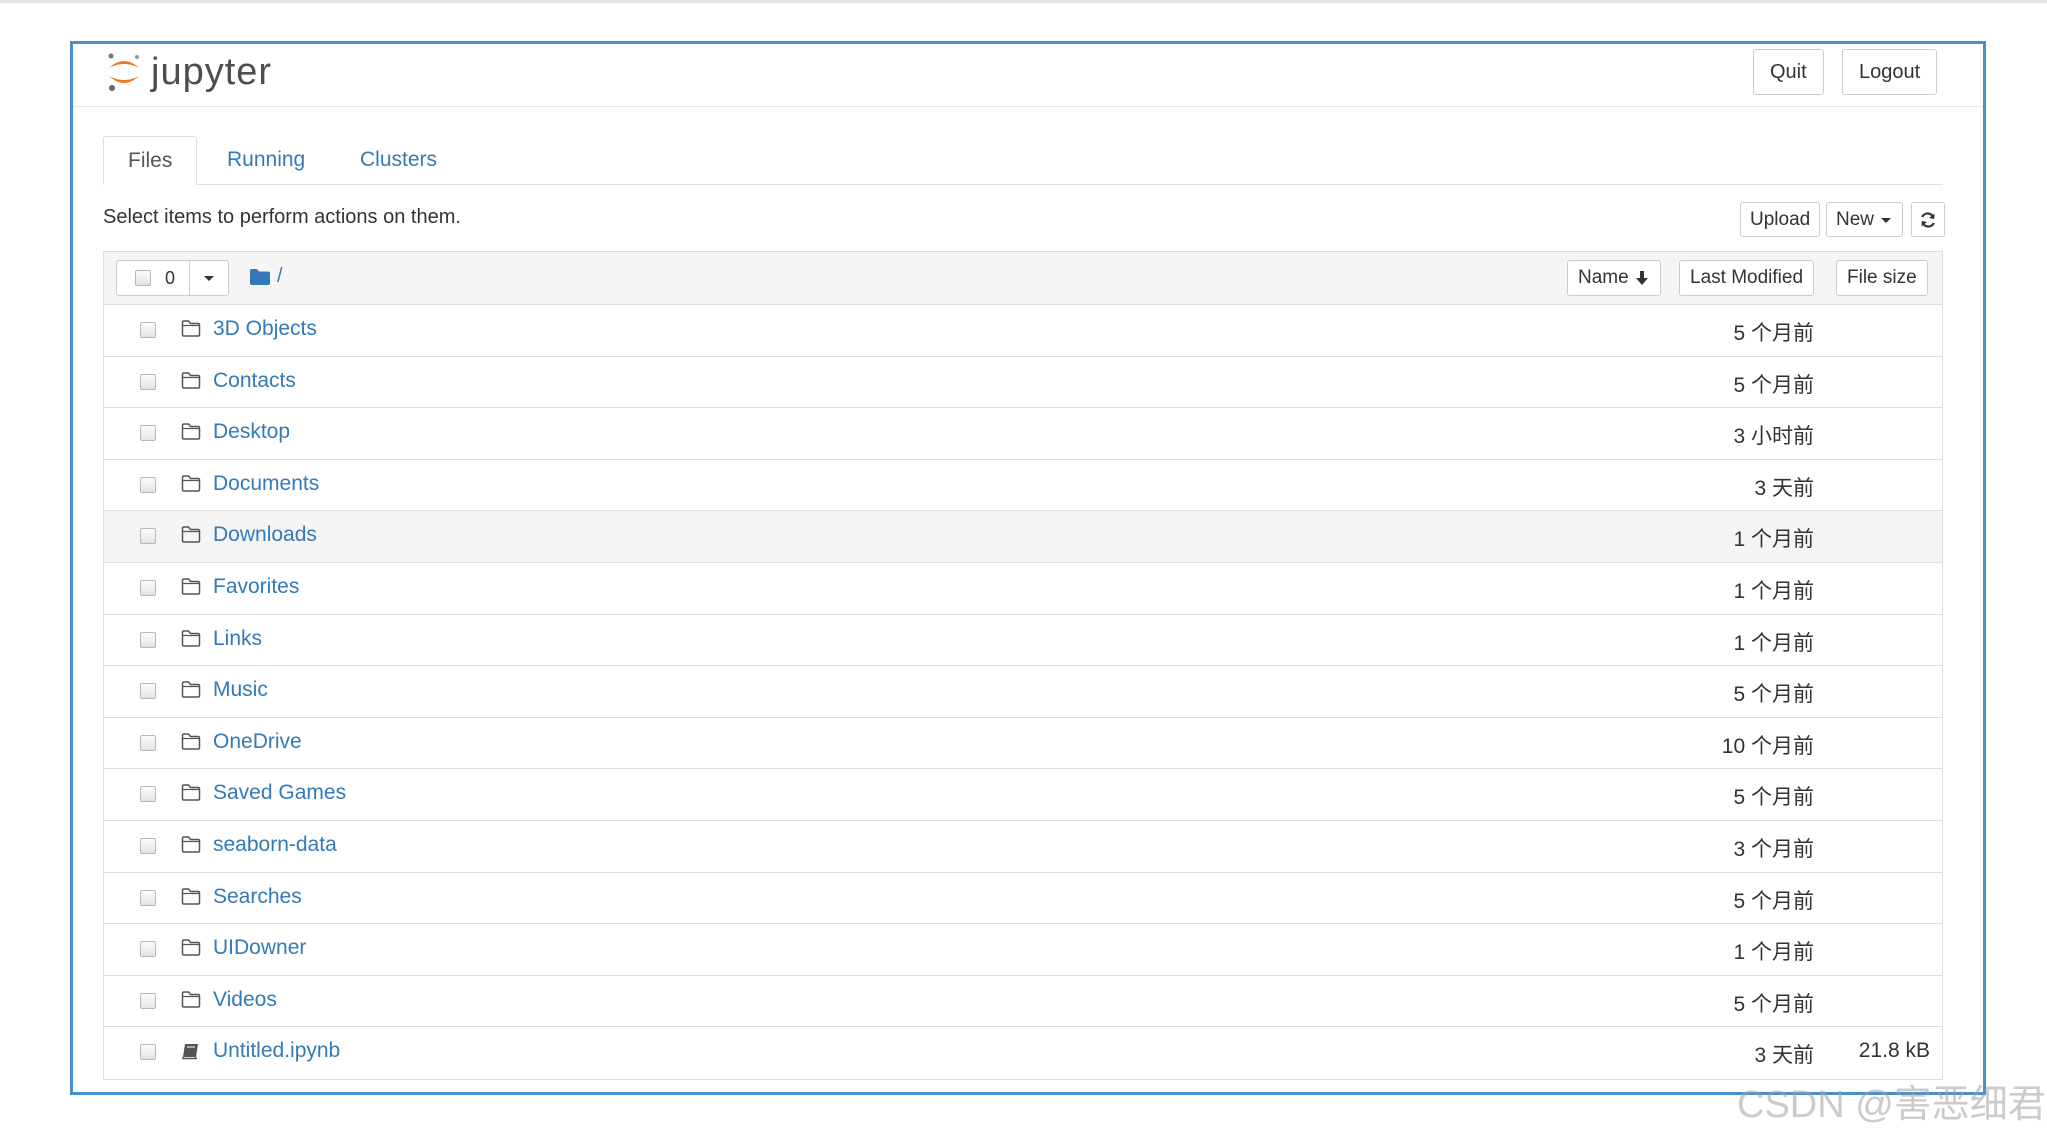 The height and width of the screenshot is (1131, 2047). What do you see at coordinates (265, 535) in the screenshot?
I see `item-name-link: Downloads` at bounding box center [265, 535].